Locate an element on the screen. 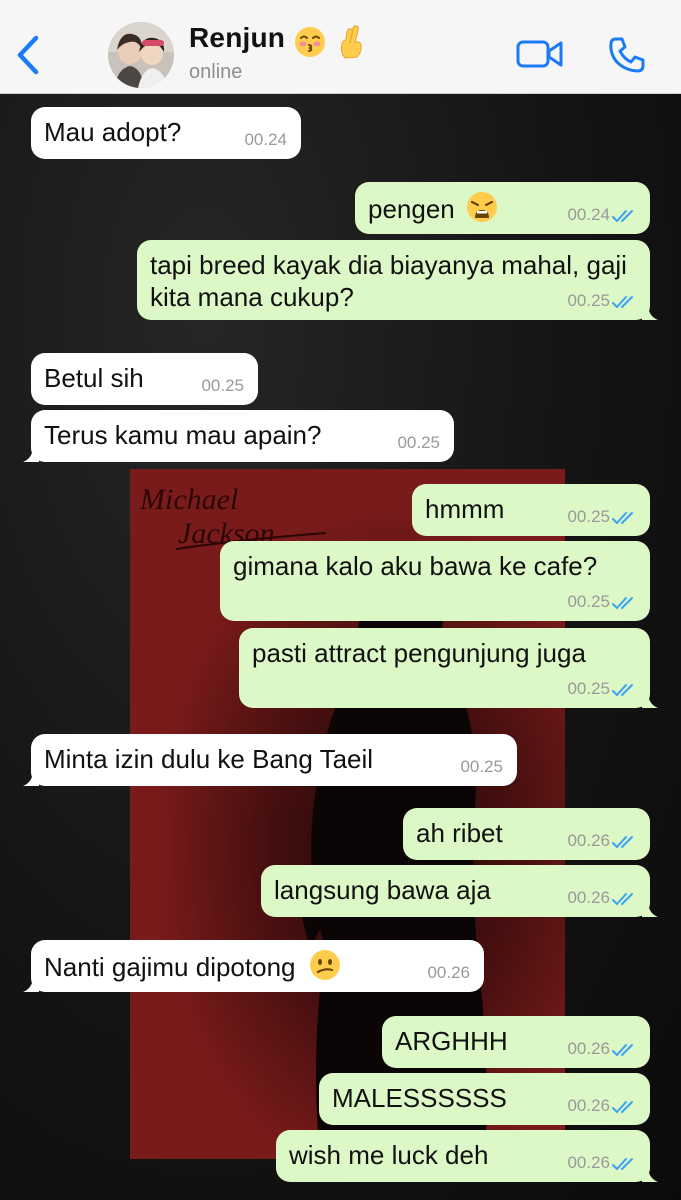 This screenshot has width=681, height=1200. message-text: Mau adopt? is located at coordinates (113, 132).